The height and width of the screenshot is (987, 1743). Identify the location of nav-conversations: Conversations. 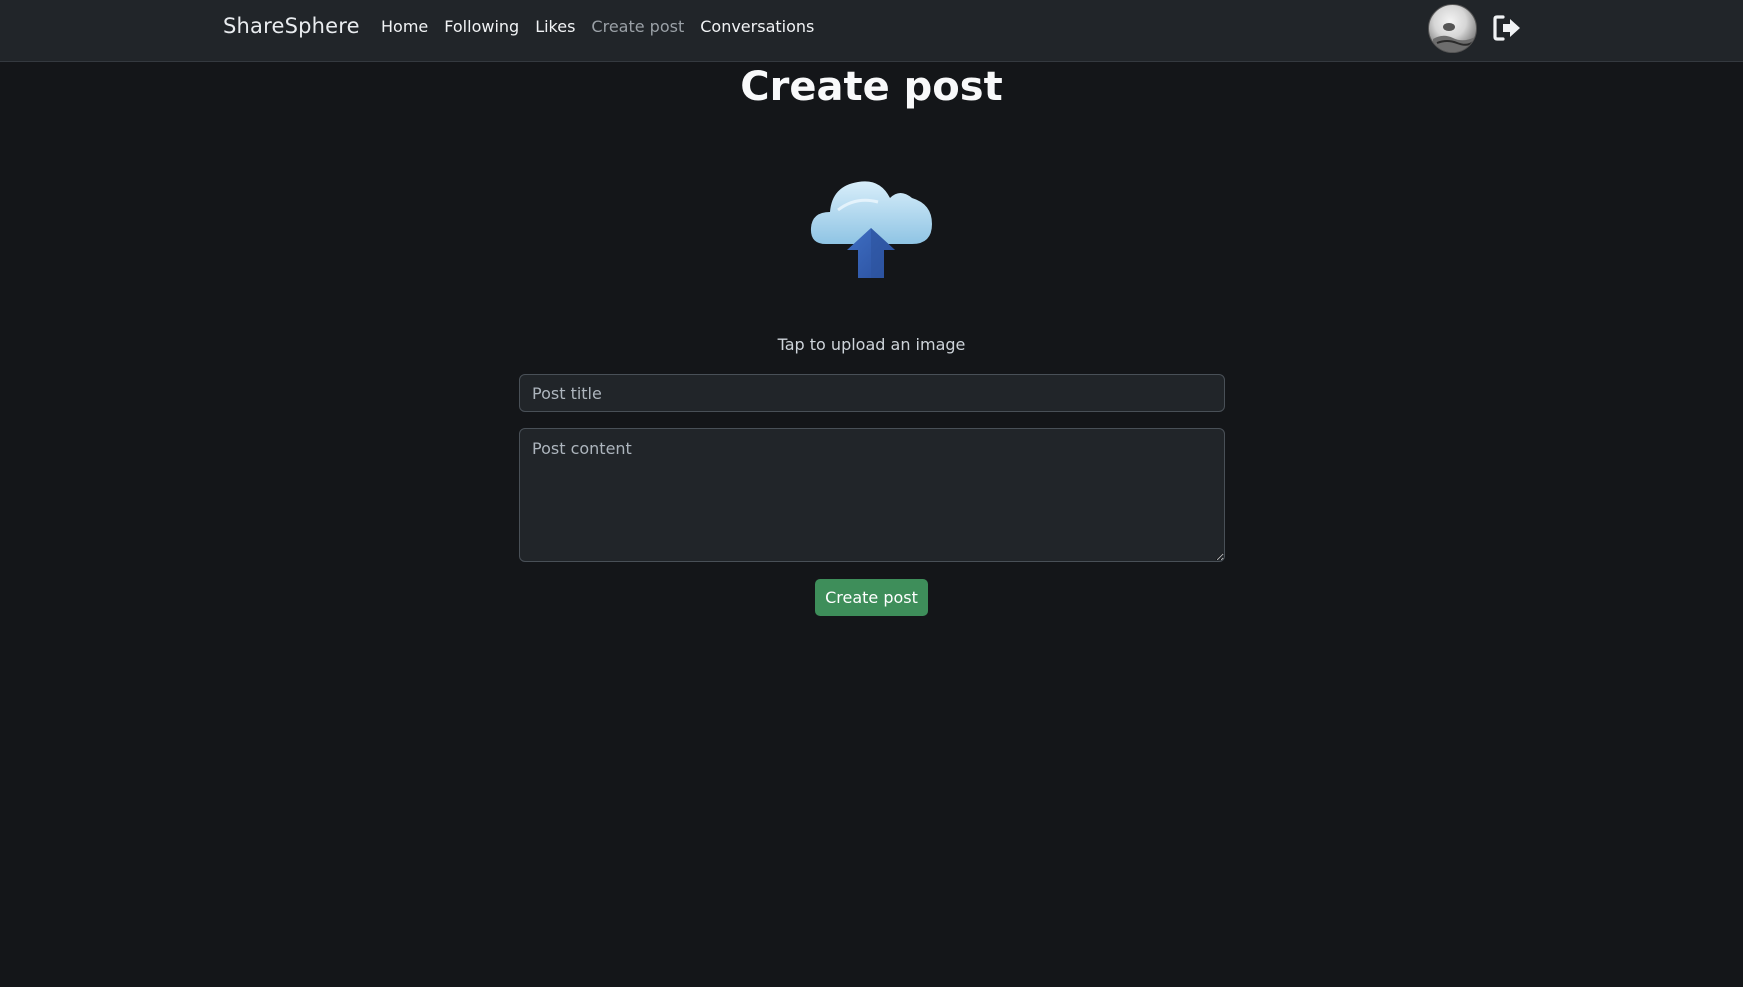
(757, 26).